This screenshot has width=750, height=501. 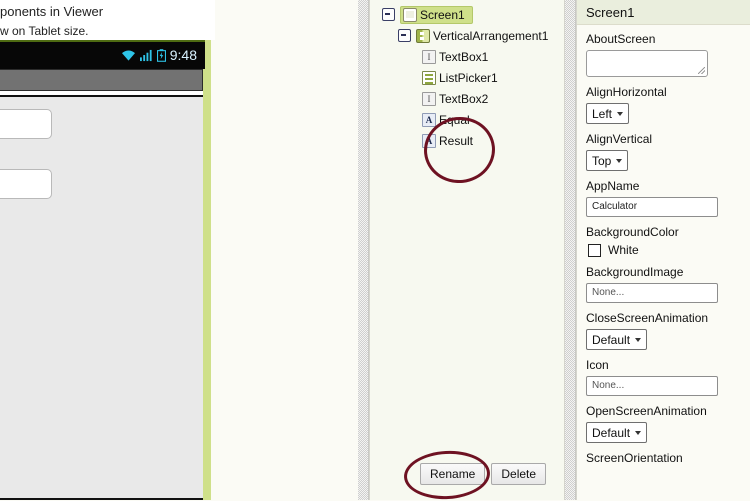 What do you see at coordinates (635, 272) in the screenshot?
I see `property-label-backgroundimage: BackgroundImage` at bounding box center [635, 272].